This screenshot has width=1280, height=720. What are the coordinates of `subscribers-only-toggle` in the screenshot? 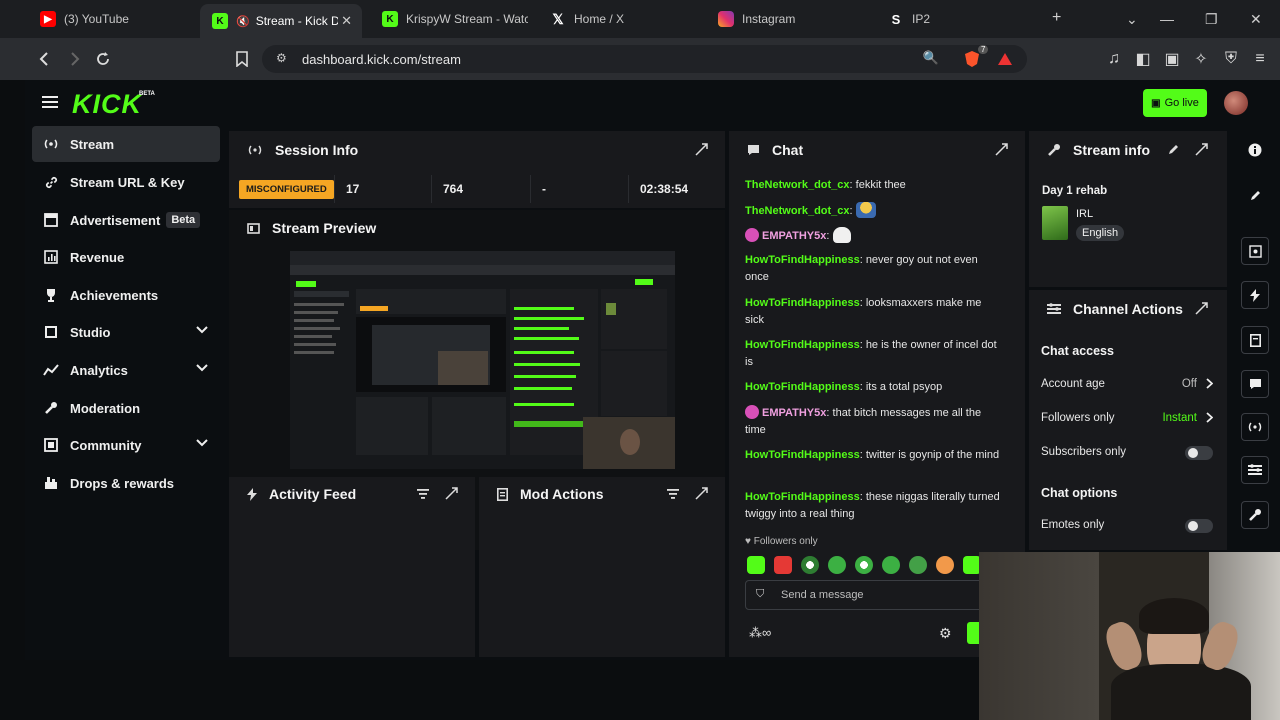 It's located at (1199, 453).